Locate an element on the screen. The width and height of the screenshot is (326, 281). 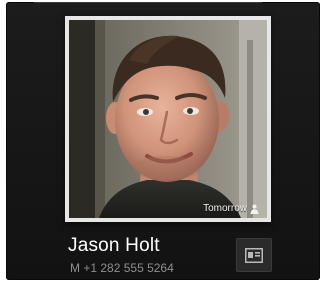
contact-card-icon is located at coordinates (254, 255).